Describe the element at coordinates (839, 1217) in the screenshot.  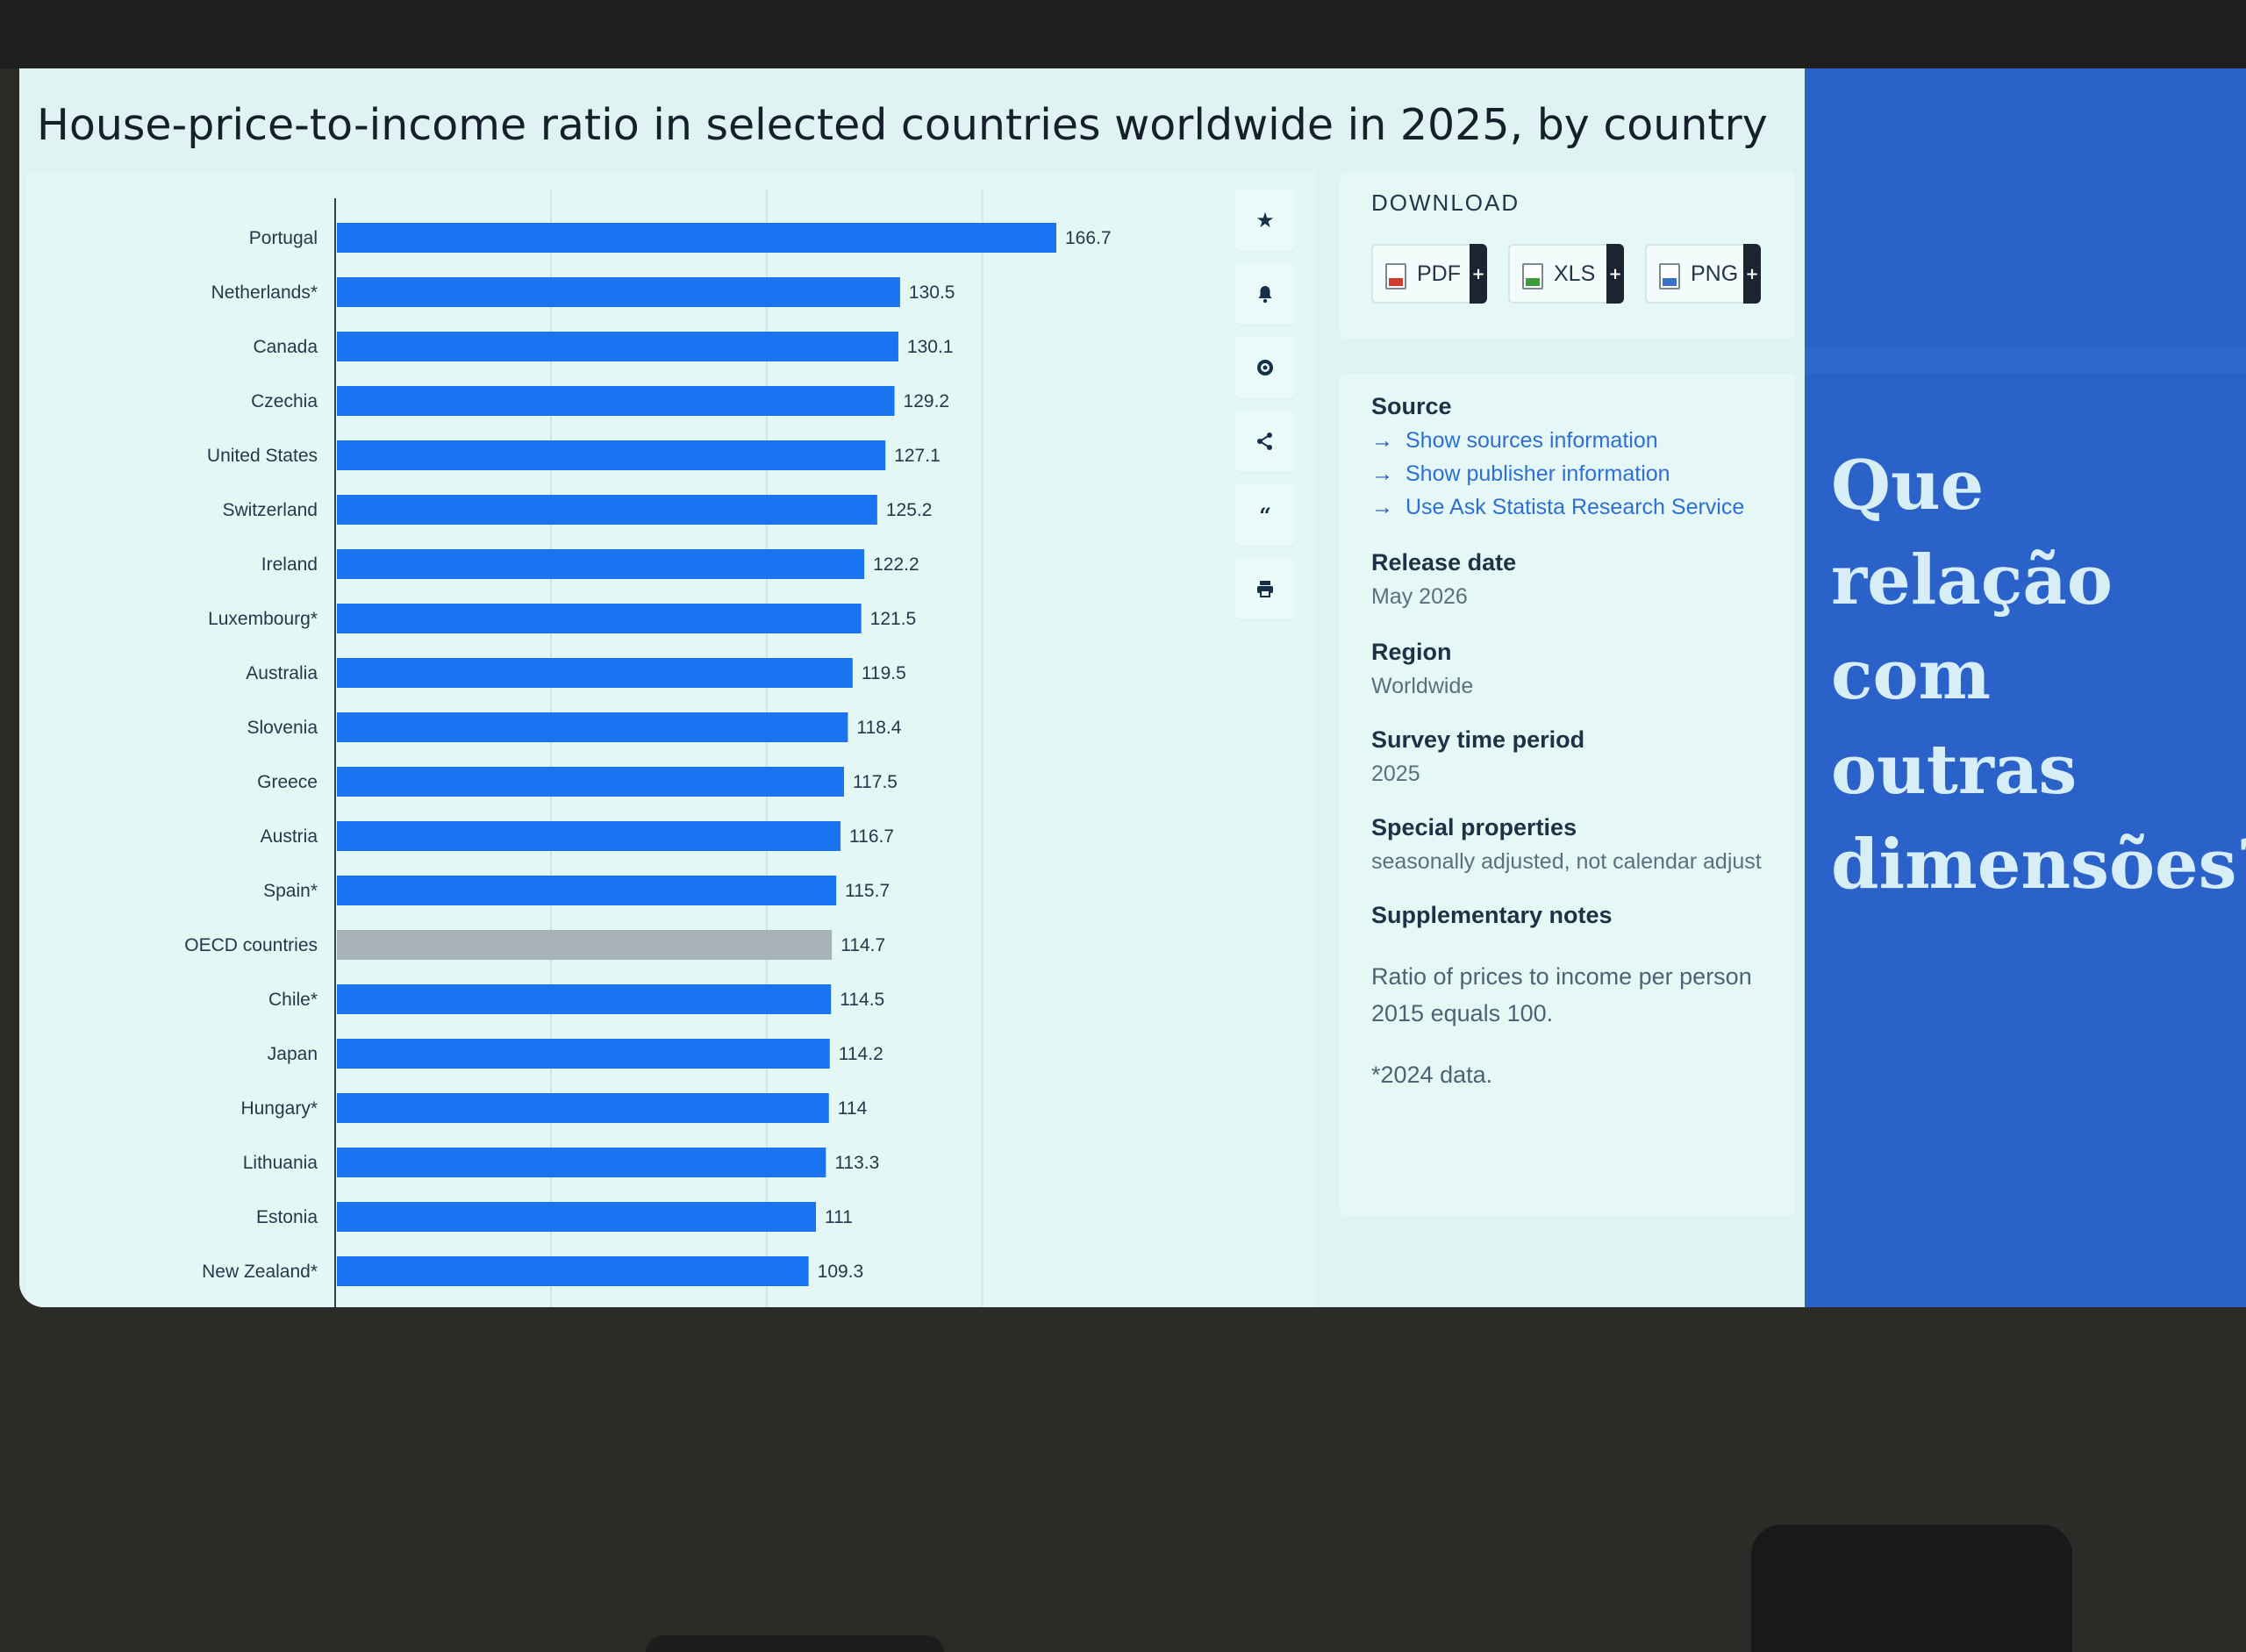
I see `value-label: 111` at that location.